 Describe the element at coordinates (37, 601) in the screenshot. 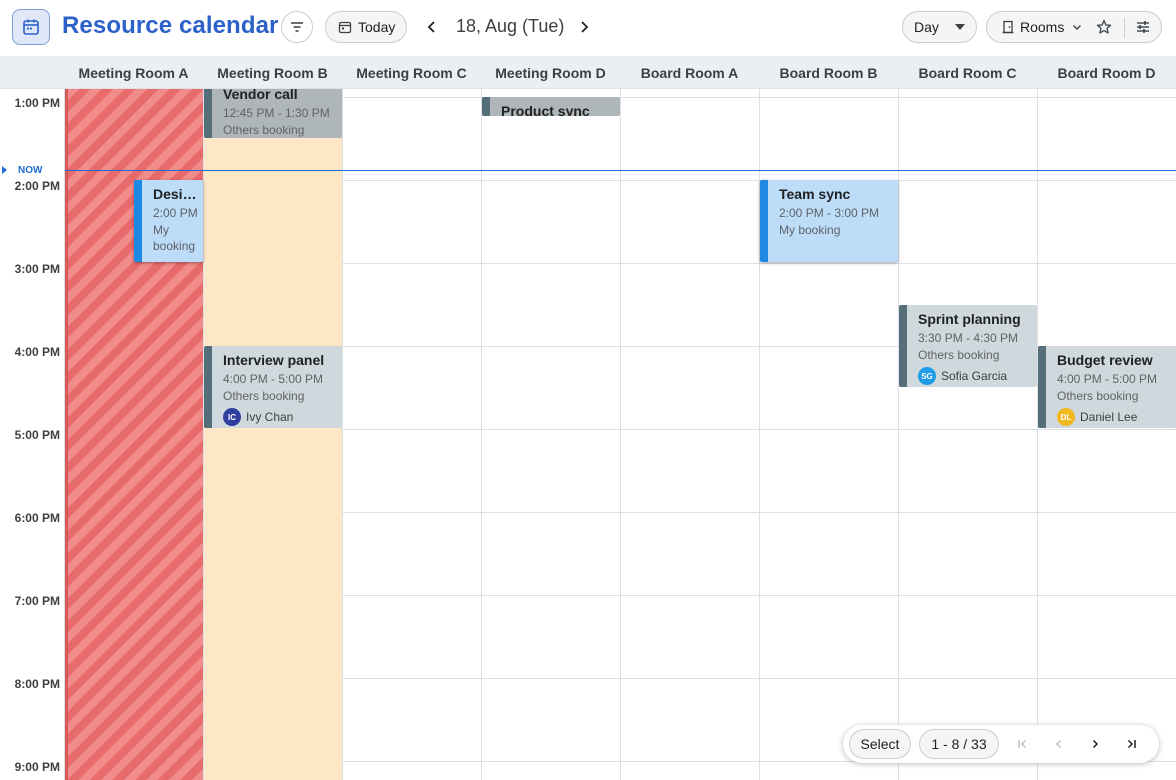

I see `time-label: 7:00 PM` at that location.